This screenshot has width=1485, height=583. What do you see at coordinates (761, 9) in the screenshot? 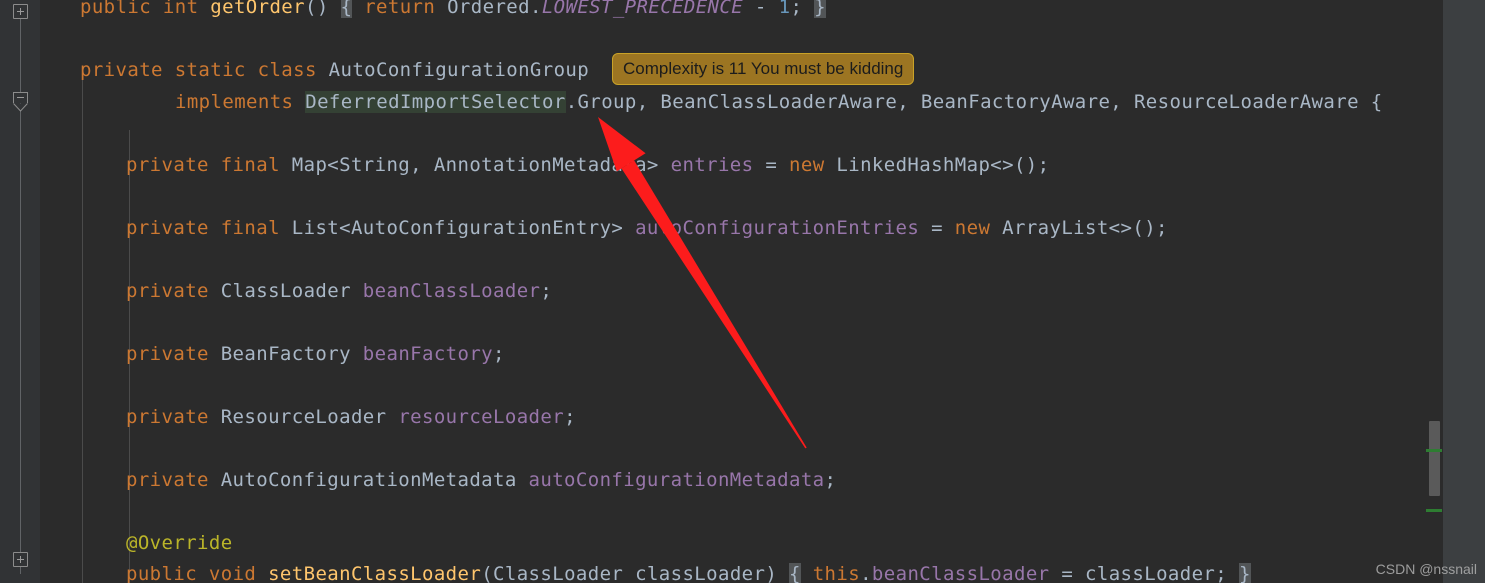
I see `code-token: -` at bounding box center [761, 9].